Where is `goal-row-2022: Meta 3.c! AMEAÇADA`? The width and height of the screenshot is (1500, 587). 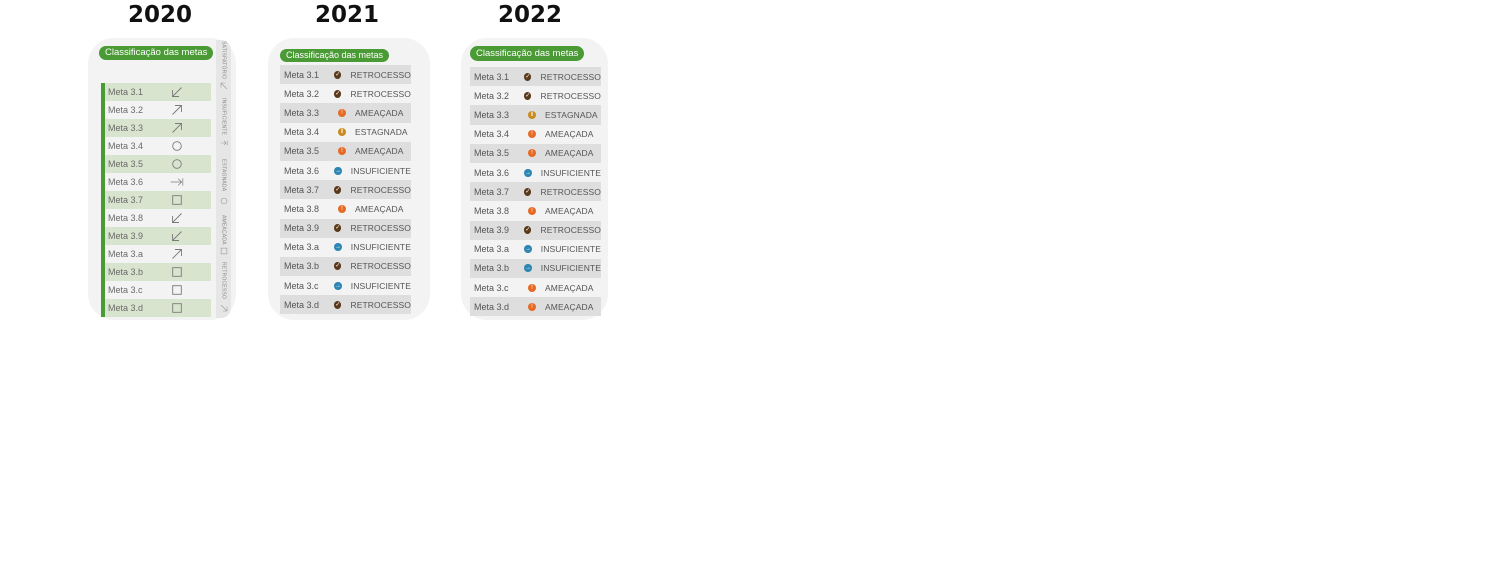 goal-row-2022: Meta 3.c! AMEAÇADA is located at coordinates (535, 287).